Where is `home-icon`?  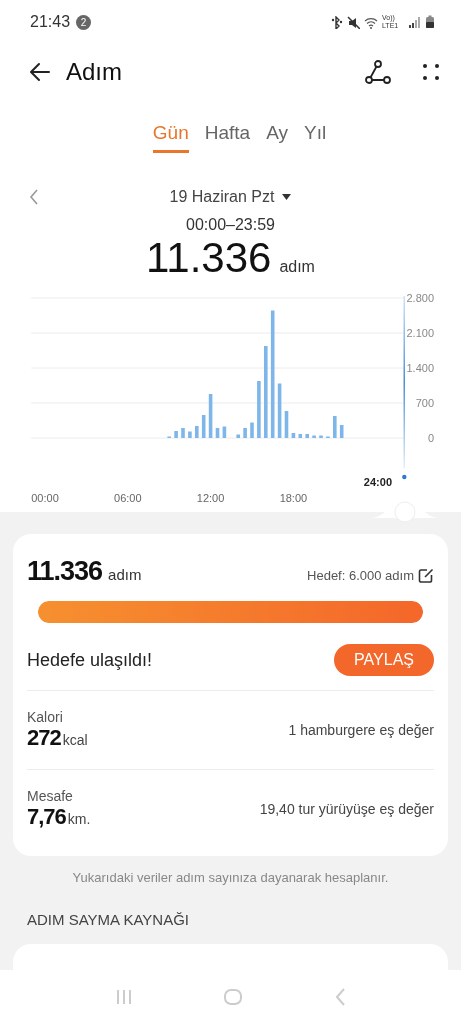 home-icon is located at coordinates (232, 997).